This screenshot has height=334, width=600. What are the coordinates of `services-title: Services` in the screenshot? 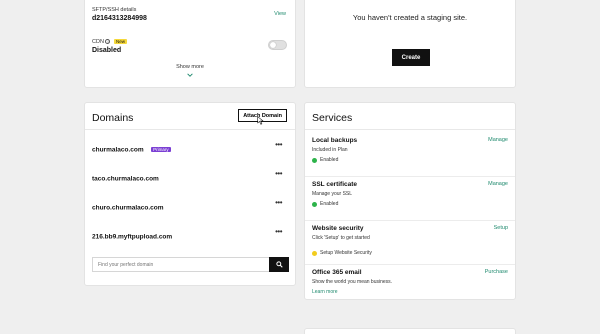 It's located at (332, 118).